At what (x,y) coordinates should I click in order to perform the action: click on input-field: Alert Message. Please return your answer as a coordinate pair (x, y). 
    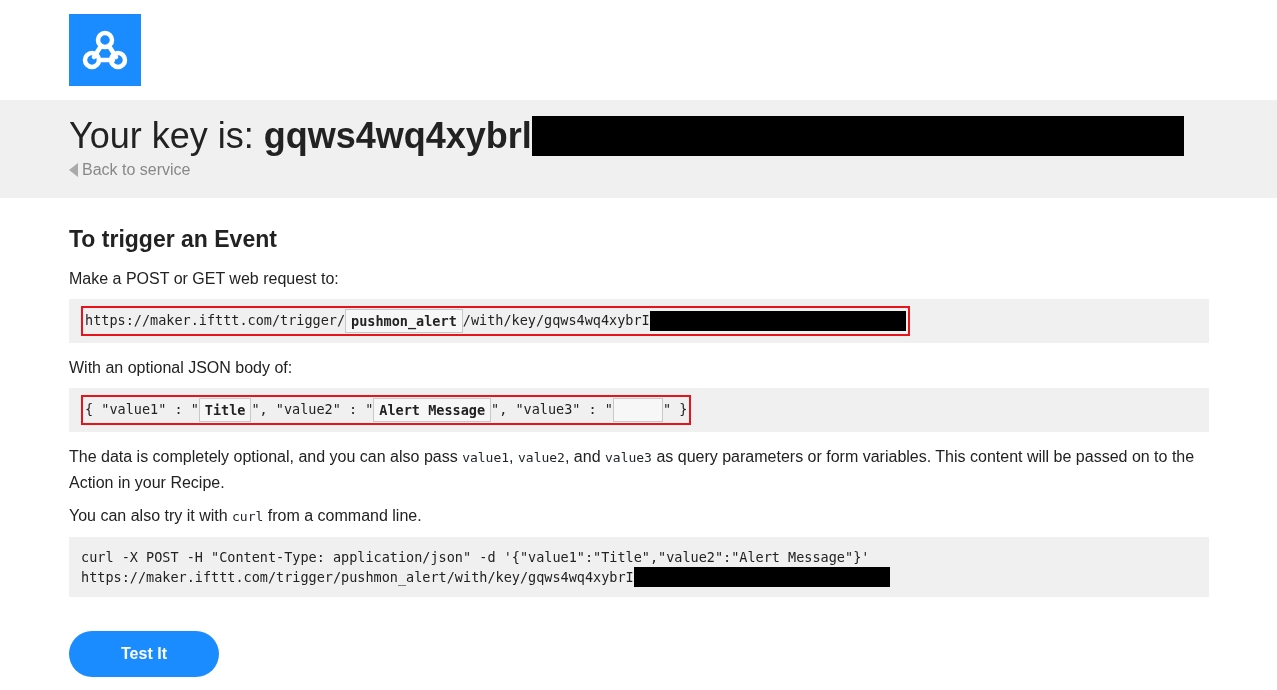
    Looking at the image, I should click on (432, 409).